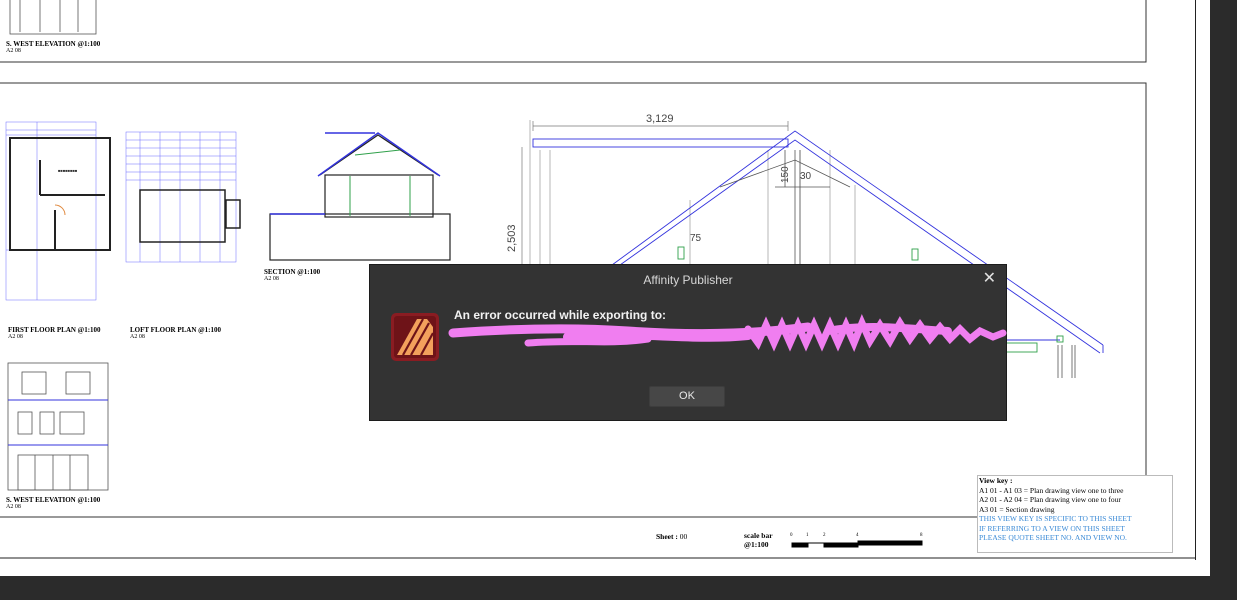  What do you see at coordinates (53, 500) in the screenshot?
I see `bottom-elevation-label: S. WEST ELEVATION @1:100` at bounding box center [53, 500].